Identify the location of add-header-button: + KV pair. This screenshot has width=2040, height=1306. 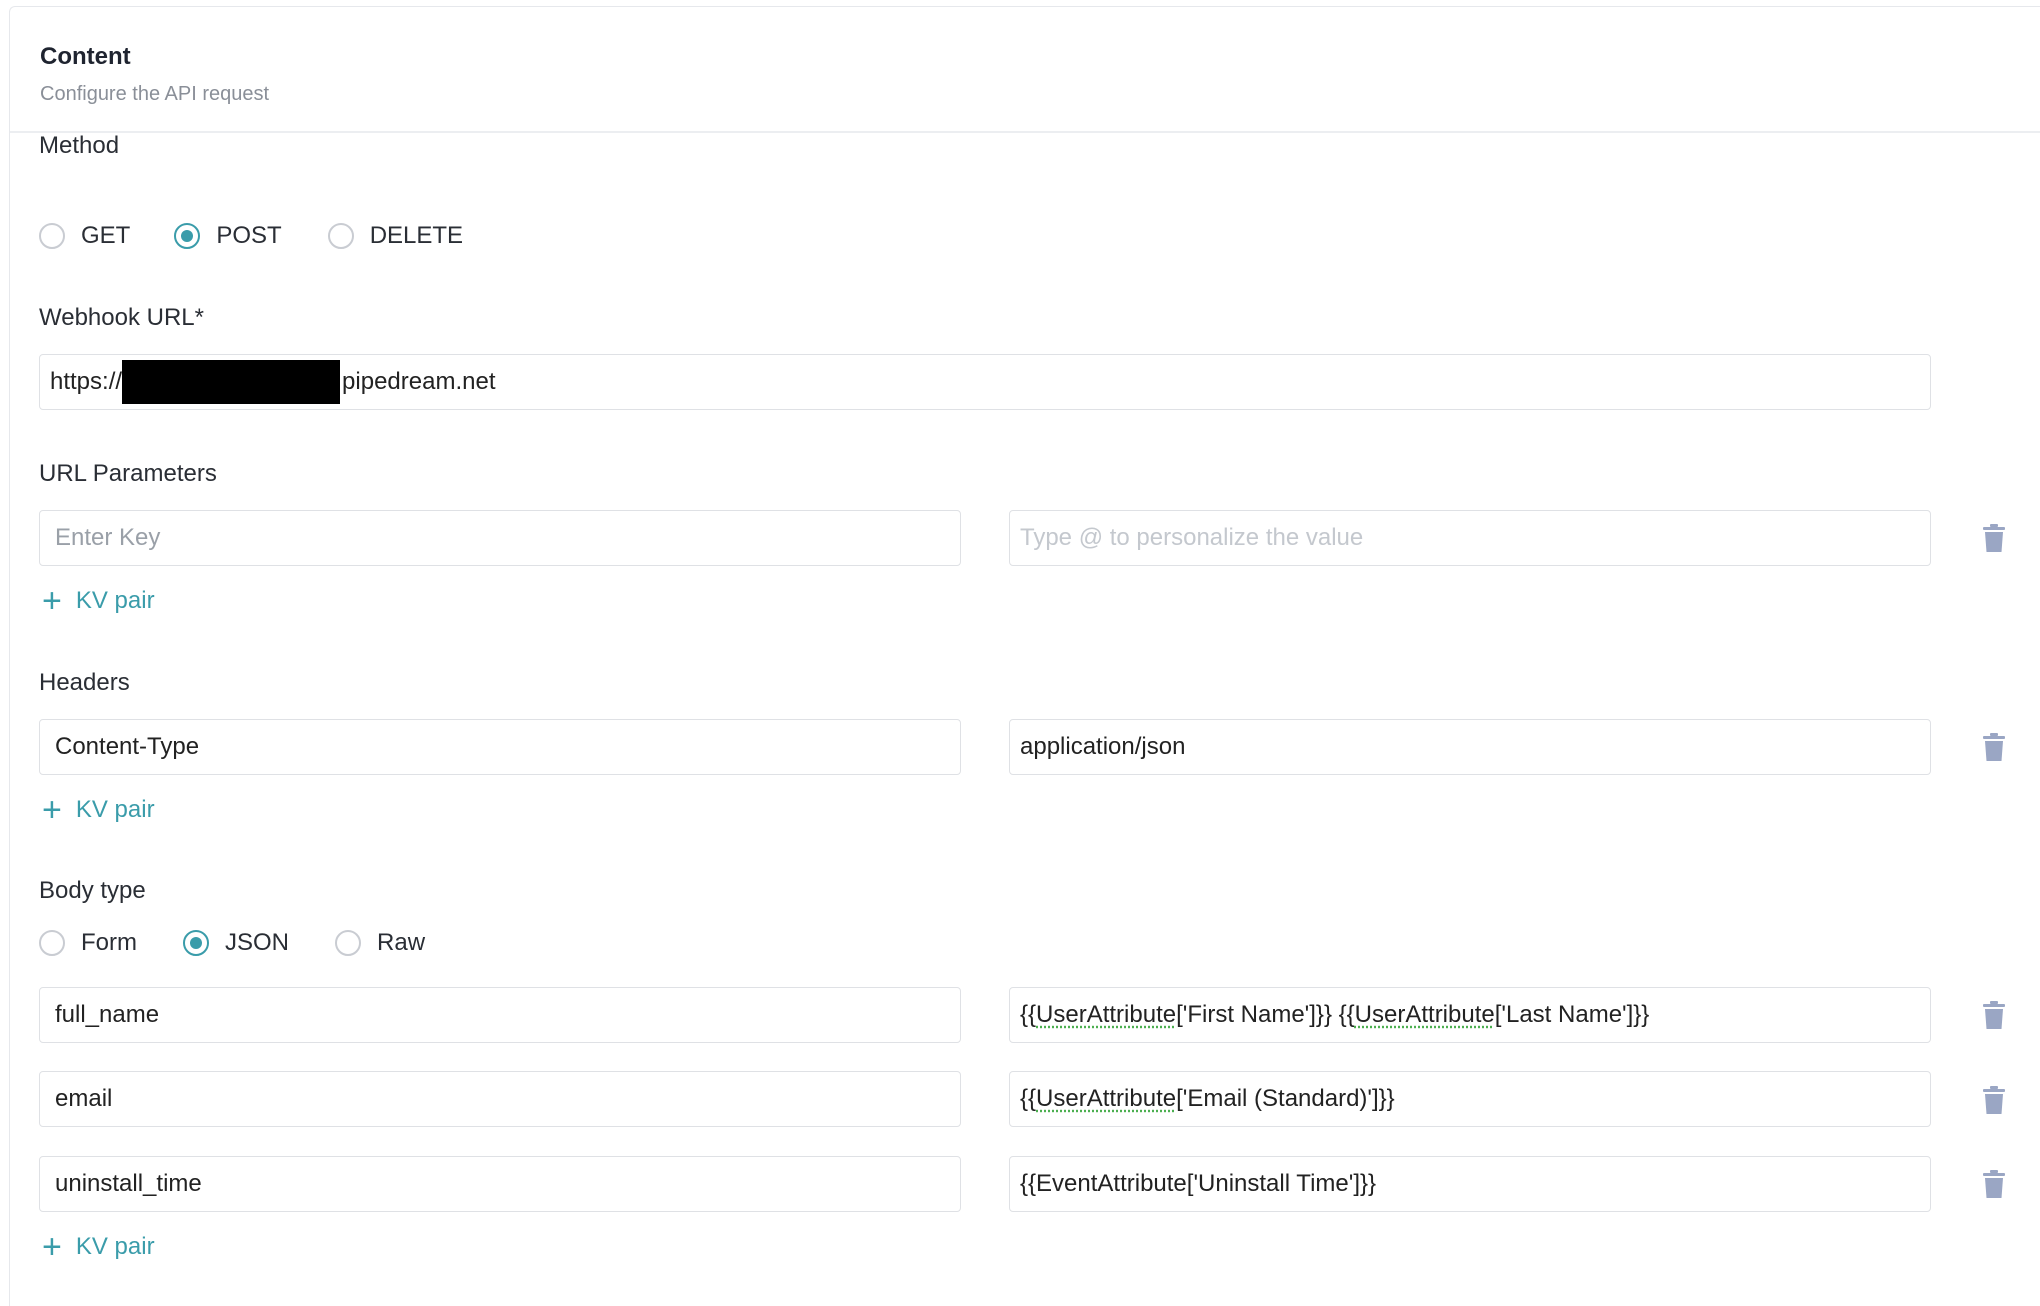
(98, 810).